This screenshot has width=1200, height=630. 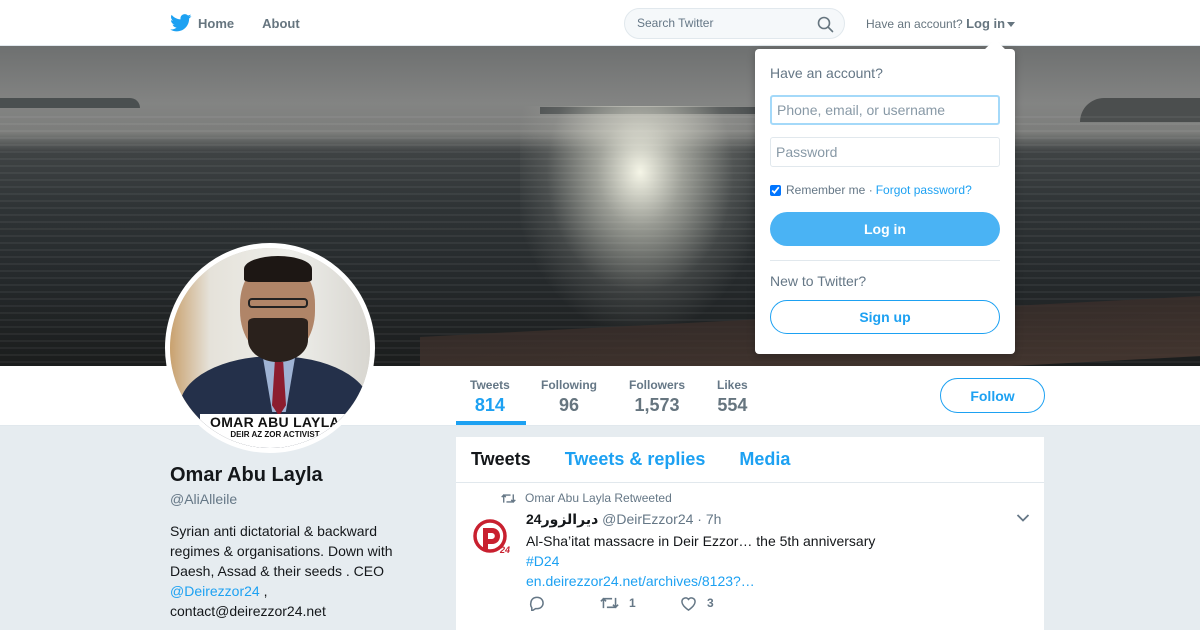 I want to click on stat-label: Likes, so click(x=732, y=385).